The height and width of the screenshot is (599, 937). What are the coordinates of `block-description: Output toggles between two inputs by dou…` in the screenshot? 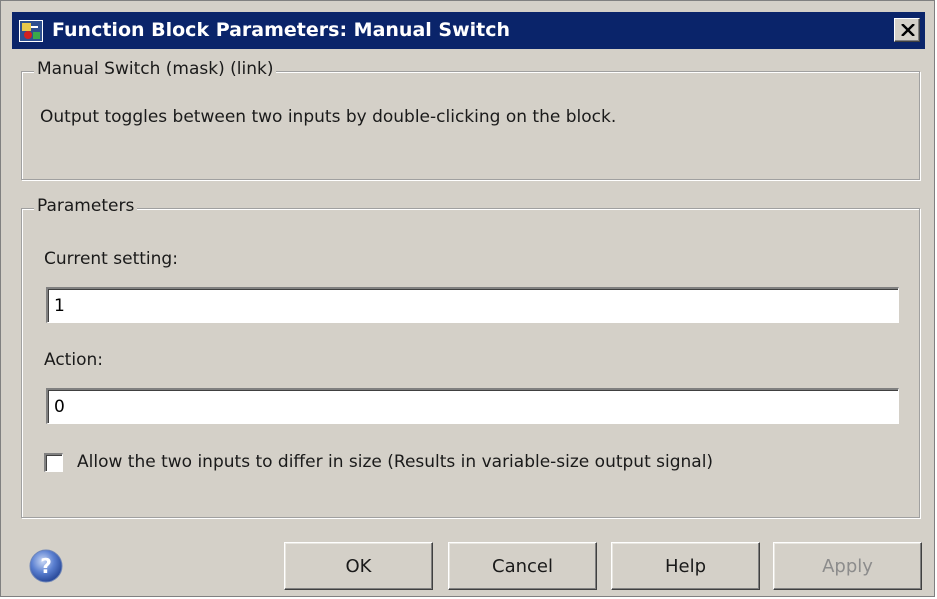 It's located at (328, 117).